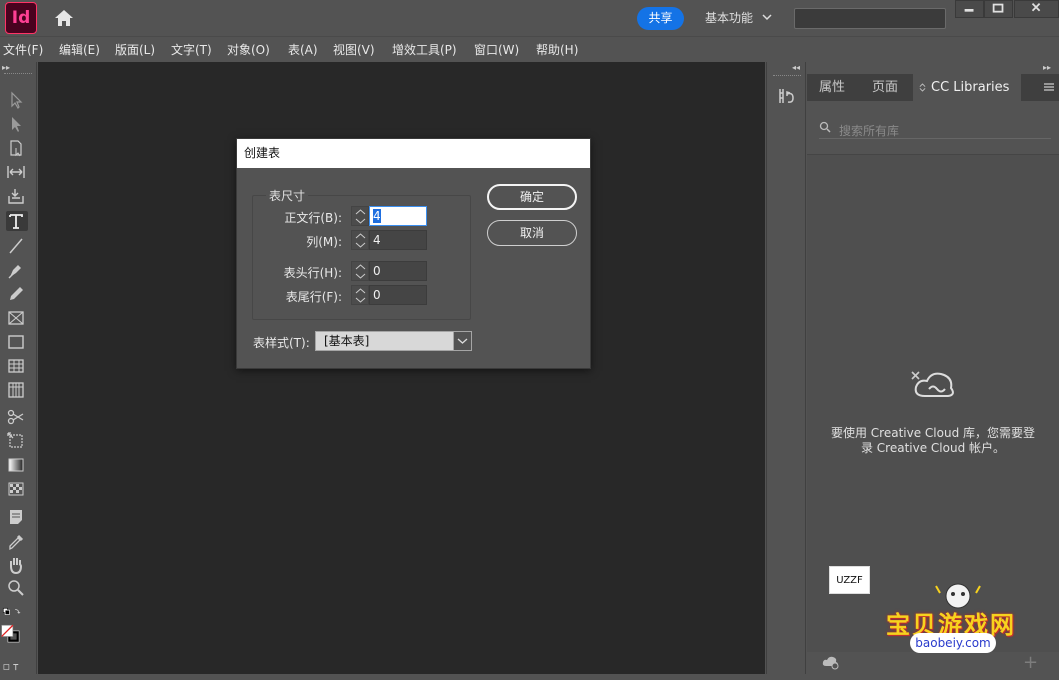 The height and width of the screenshot is (680, 1059). I want to click on pencil-tool-icon, so click(16, 293).